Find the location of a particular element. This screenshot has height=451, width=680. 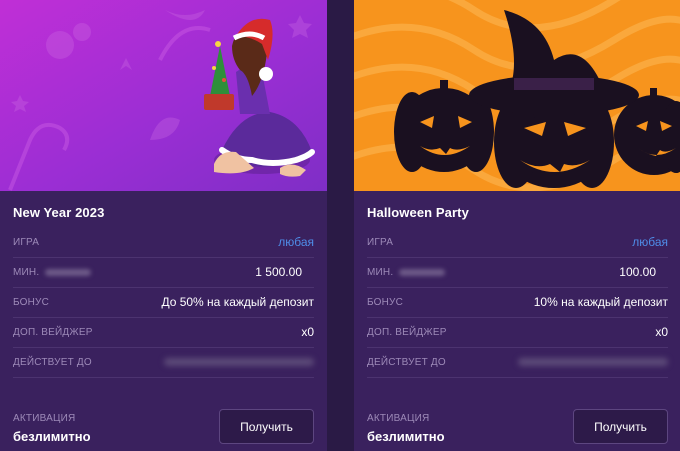

bonus-value: 10% на каждый депозит is located at coordinates (600, 302).